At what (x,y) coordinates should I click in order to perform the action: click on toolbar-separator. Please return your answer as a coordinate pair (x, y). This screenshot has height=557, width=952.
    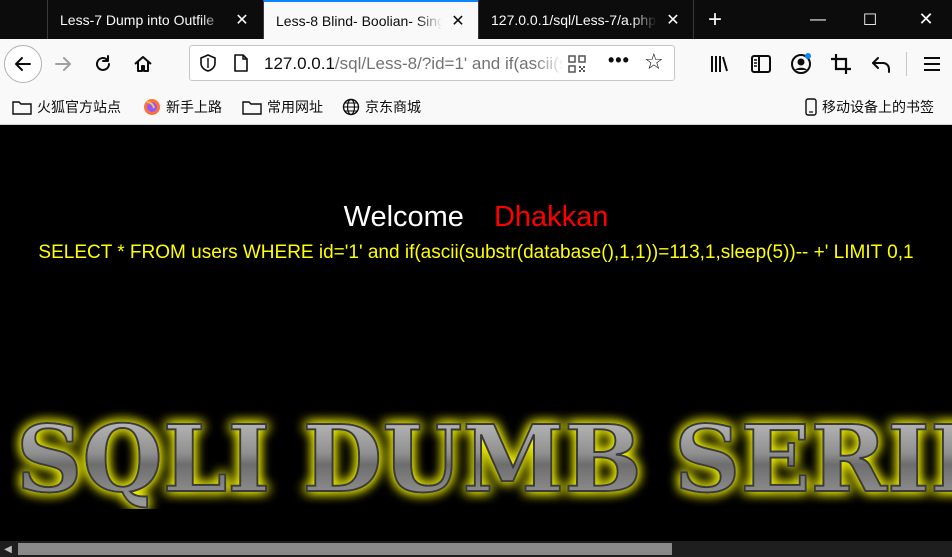
    Looking at the image, I should click on (906, 64).